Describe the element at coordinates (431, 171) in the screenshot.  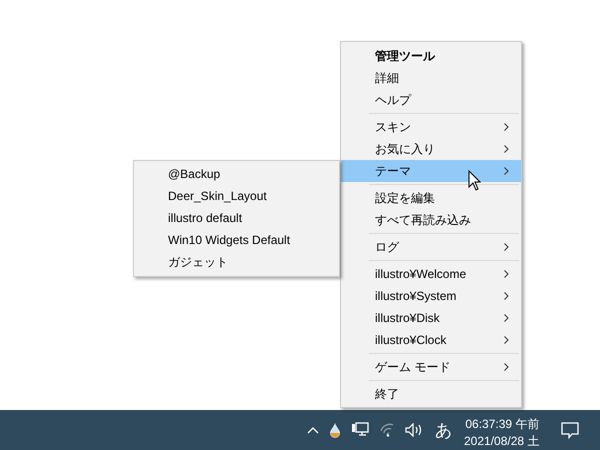
I see `menu-item: テーマ` at that location.